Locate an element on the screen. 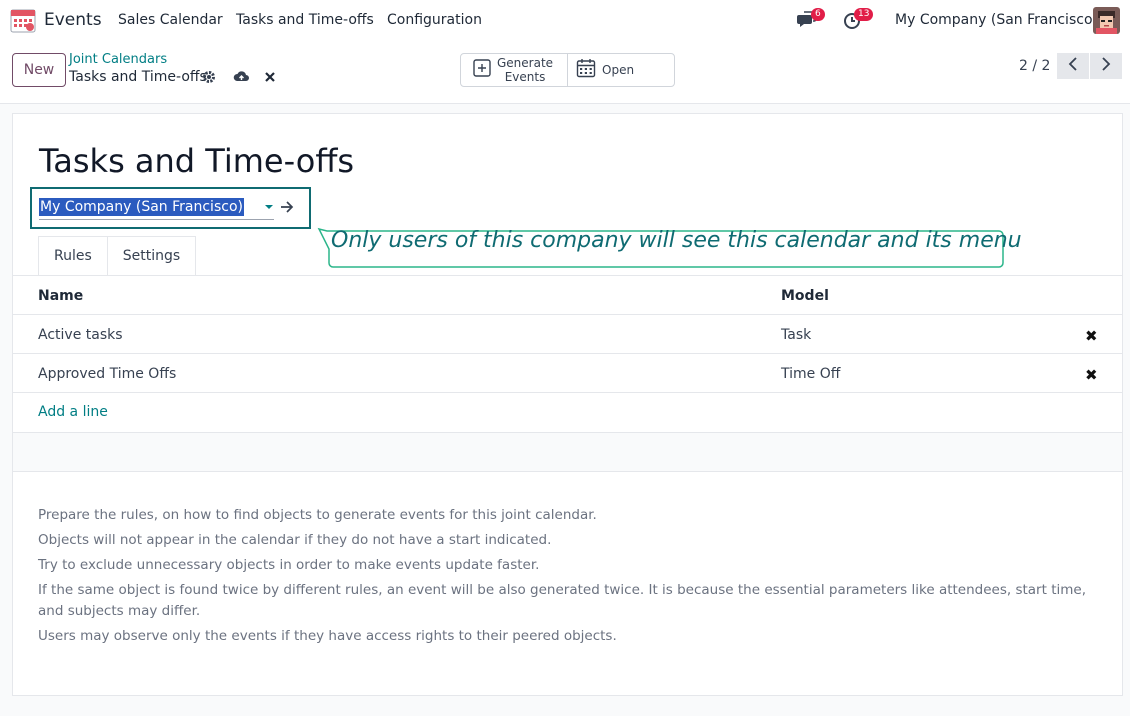 This screenshot has height=716, width=1130. rule-name-cell: Active tasks is located at coordinates (80, 335).